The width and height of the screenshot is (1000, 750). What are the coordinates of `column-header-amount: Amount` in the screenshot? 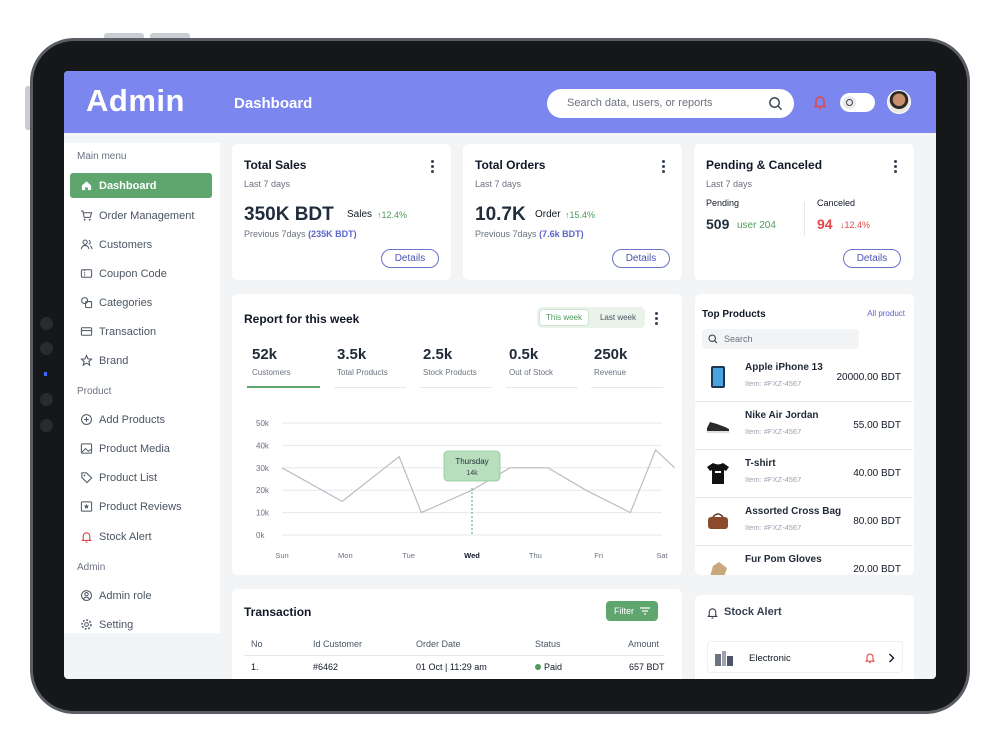 It's located at (643, 644).